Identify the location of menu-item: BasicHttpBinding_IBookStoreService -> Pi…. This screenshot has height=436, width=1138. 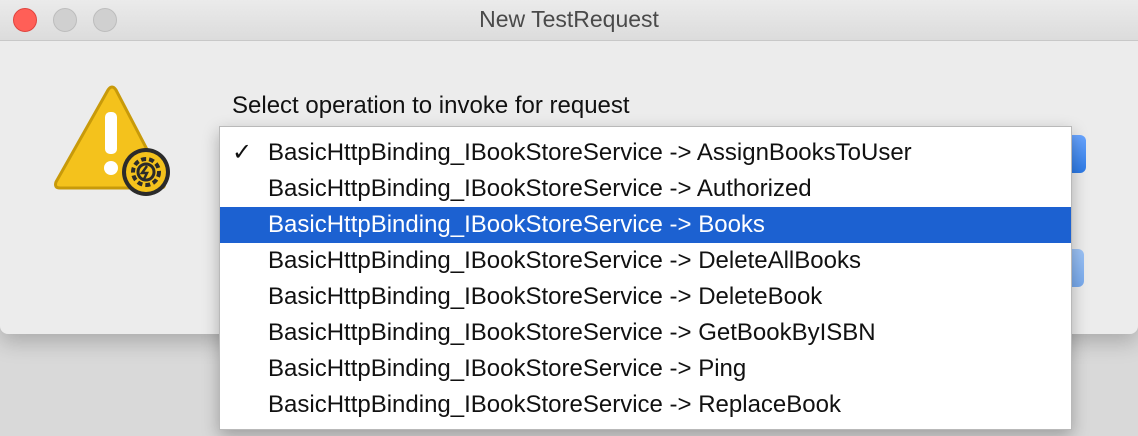
(645, 369).